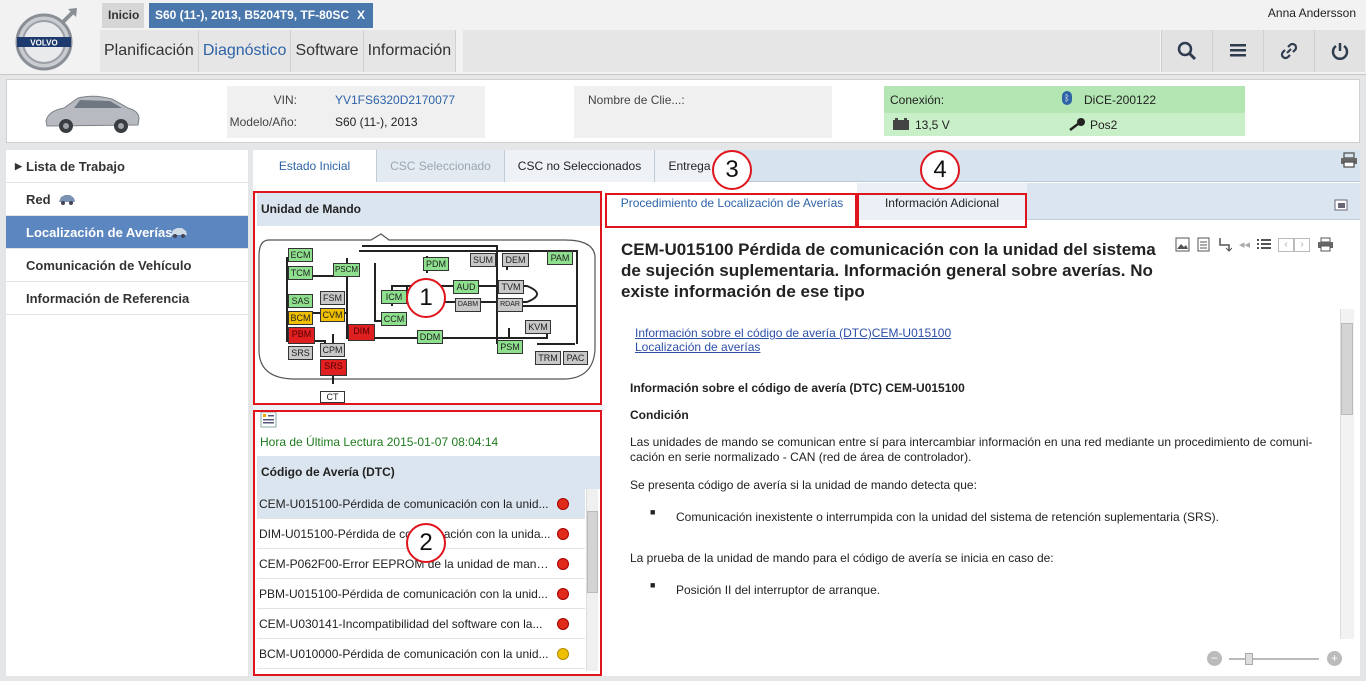 The width and height of the screenshot is (1366, 681). What do you see at coordinates (1311, 13) in the screenshot?
I see `user-name: Anna Andersson` at bounding box center [1311, 13].